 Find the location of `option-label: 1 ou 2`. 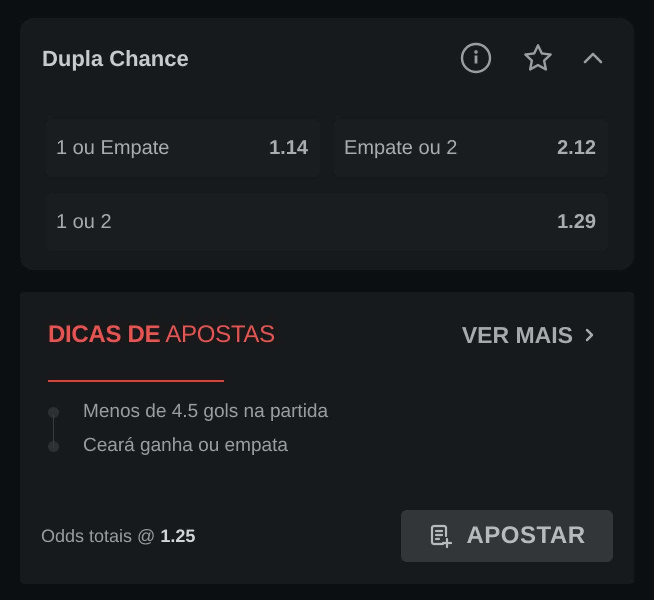

option-label: 1 ou 2 is located at coordinates (84, 222).